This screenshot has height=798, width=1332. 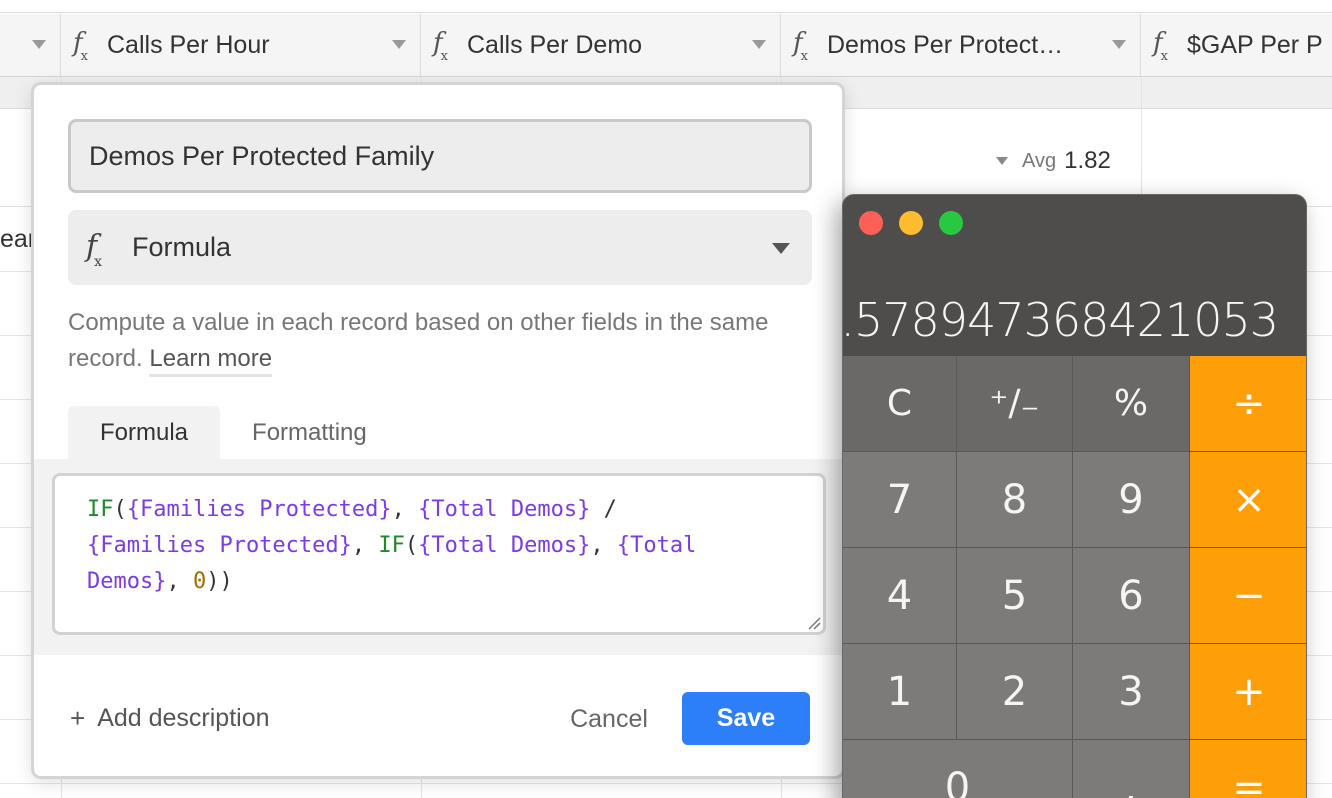 What do you see at coordinates (1131, 692) in the screenshot?
I see `calc-key-15: 3` at bounding box center [1131, 692].